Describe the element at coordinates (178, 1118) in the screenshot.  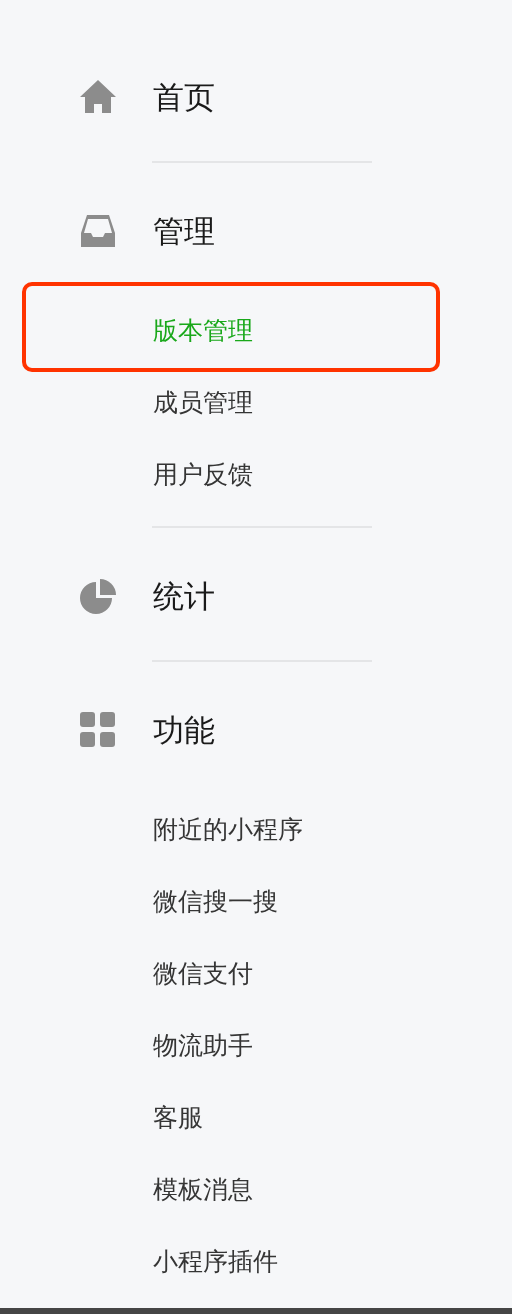
I see `menu-item: 客服` at that location.